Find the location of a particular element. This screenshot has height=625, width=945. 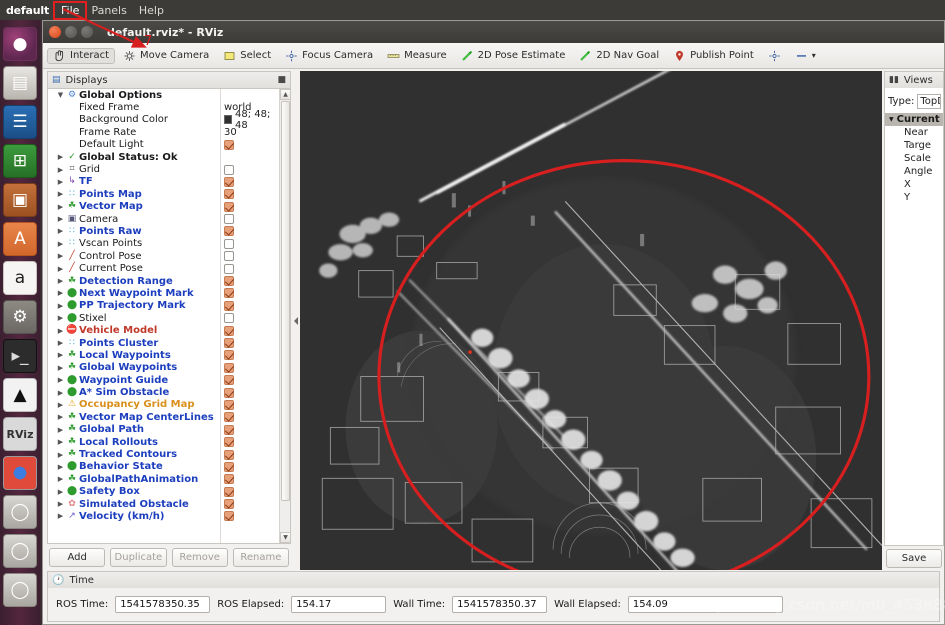

libreoffice-calc-icon: ⊞ is located at coordinates (20, 161).